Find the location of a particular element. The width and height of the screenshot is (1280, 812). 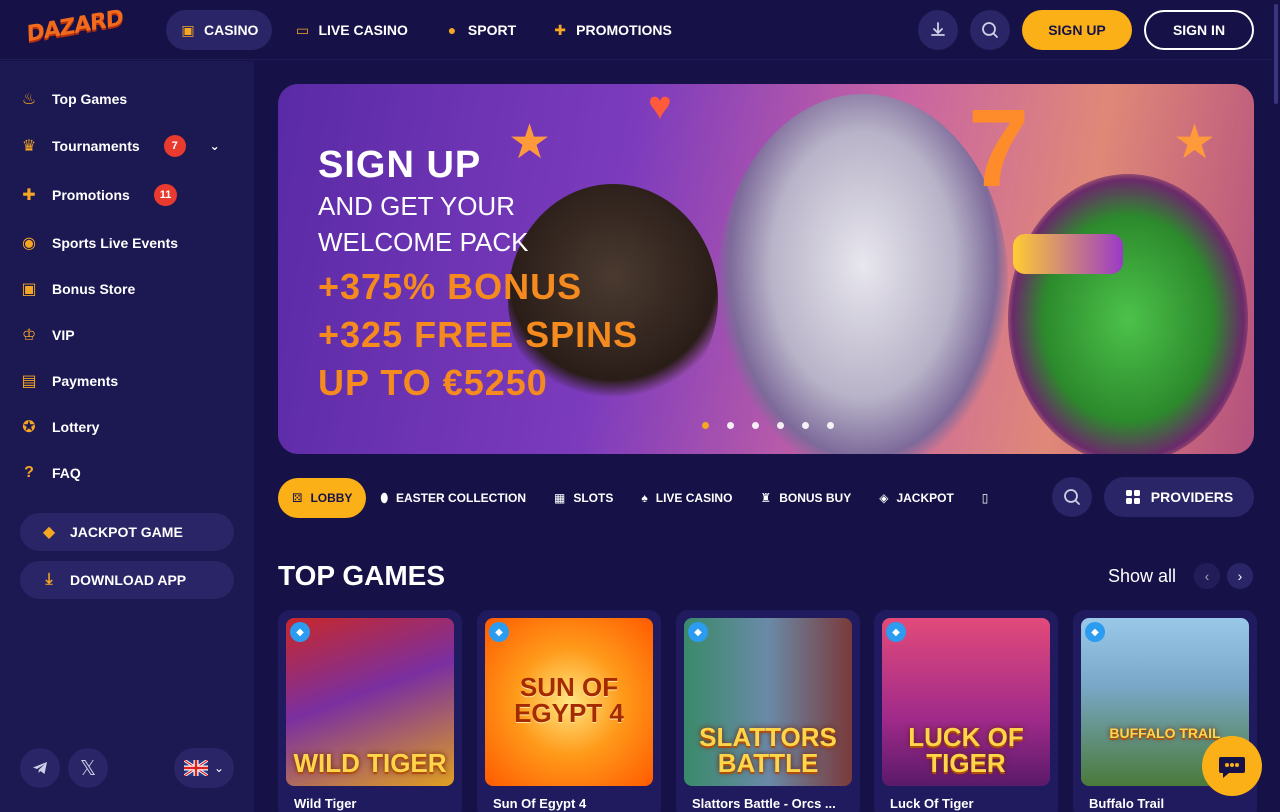

dice-icon: ⚄ is located at coordinates (297, 498).